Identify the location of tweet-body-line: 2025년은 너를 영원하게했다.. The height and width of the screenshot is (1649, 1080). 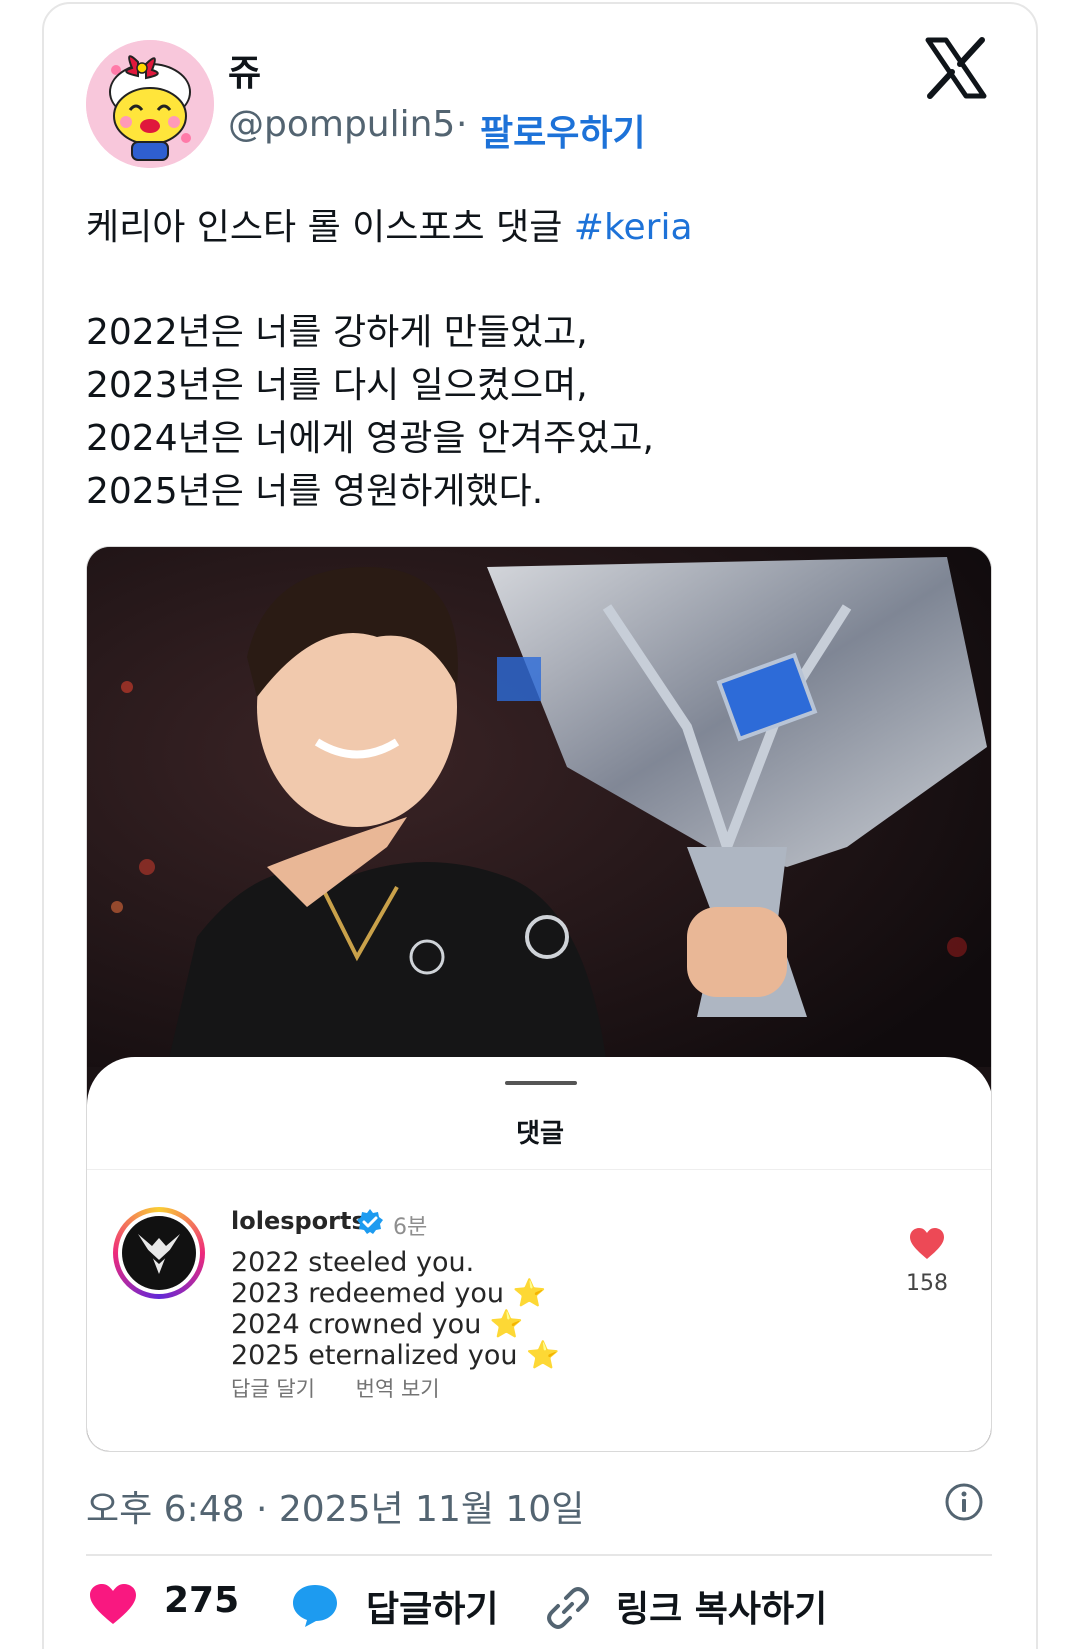
(315, 491).